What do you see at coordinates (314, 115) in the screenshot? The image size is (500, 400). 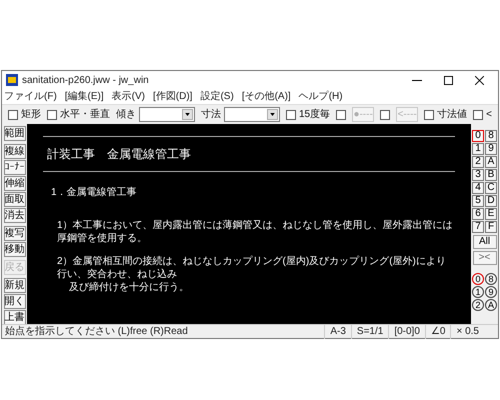 I see `checkbox-label: 15度毎` at bounding box center [314, 115].